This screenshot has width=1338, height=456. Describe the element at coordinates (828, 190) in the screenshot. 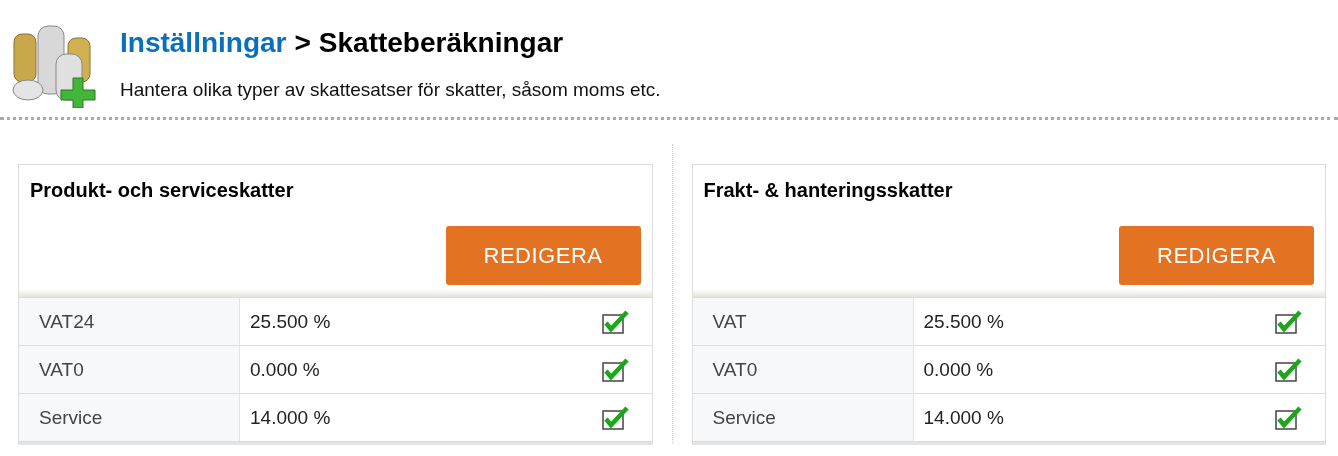

I see `panel-title: Frakt- & hanteringsskatter` at that location.